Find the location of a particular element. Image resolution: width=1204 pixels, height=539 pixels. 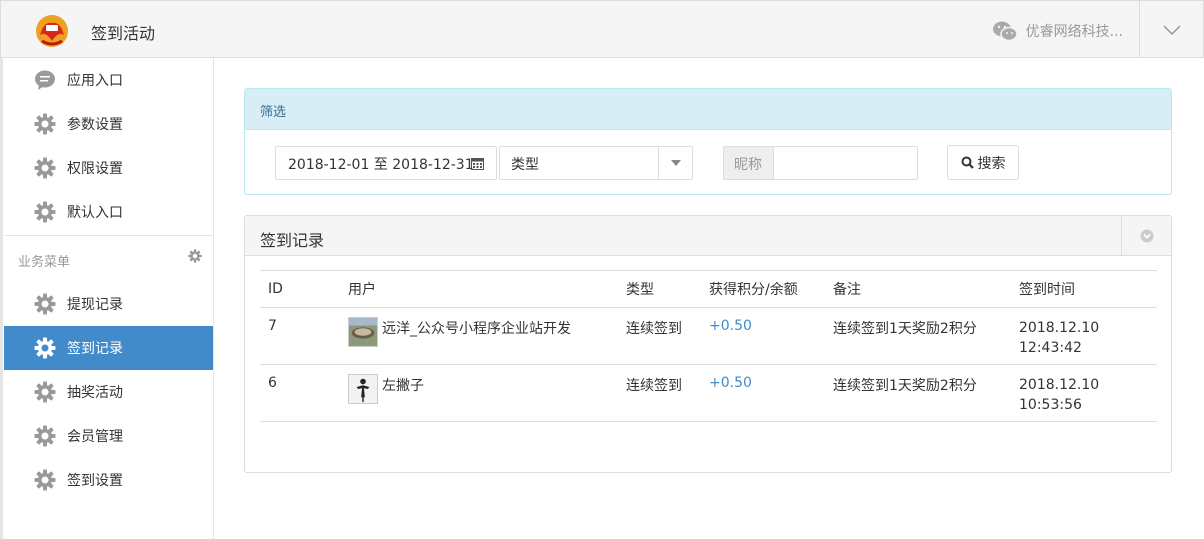

phoenix-logo-icon is located at coordinates (52, 31).